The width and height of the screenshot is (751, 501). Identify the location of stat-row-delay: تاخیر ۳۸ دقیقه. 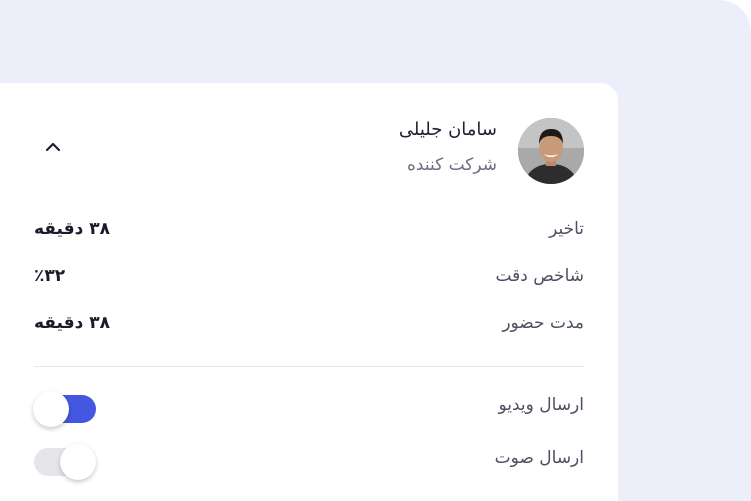
(309, 233).